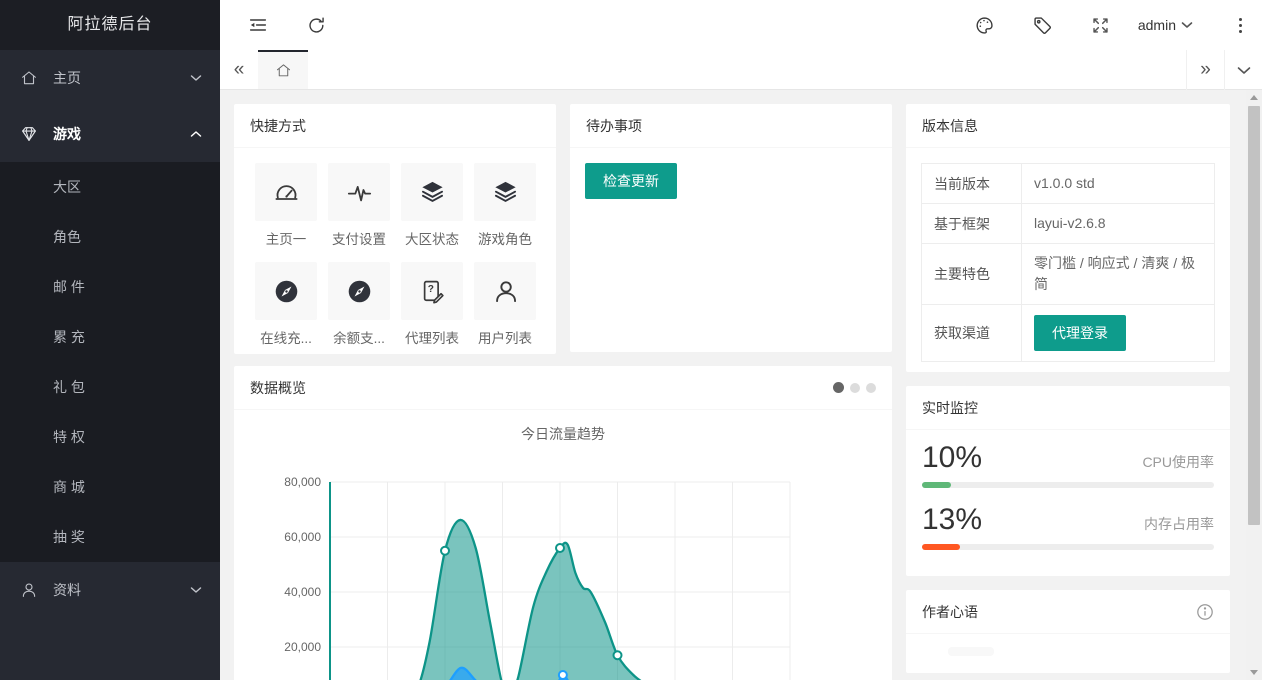  I want to click on refresh-icon, so click(316, 25).